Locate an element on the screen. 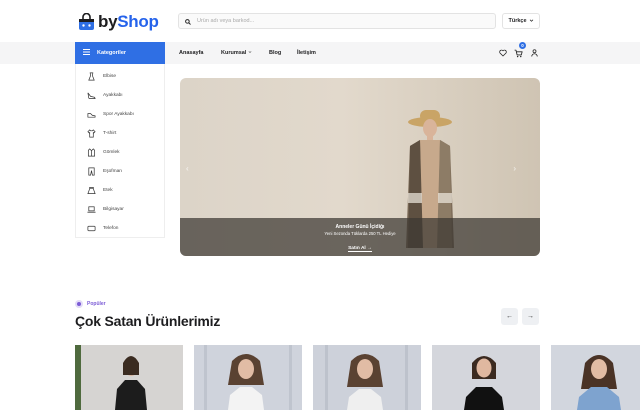 The image size is (640, 410). language-select: Türkçe is located at coordinates (521, 21).